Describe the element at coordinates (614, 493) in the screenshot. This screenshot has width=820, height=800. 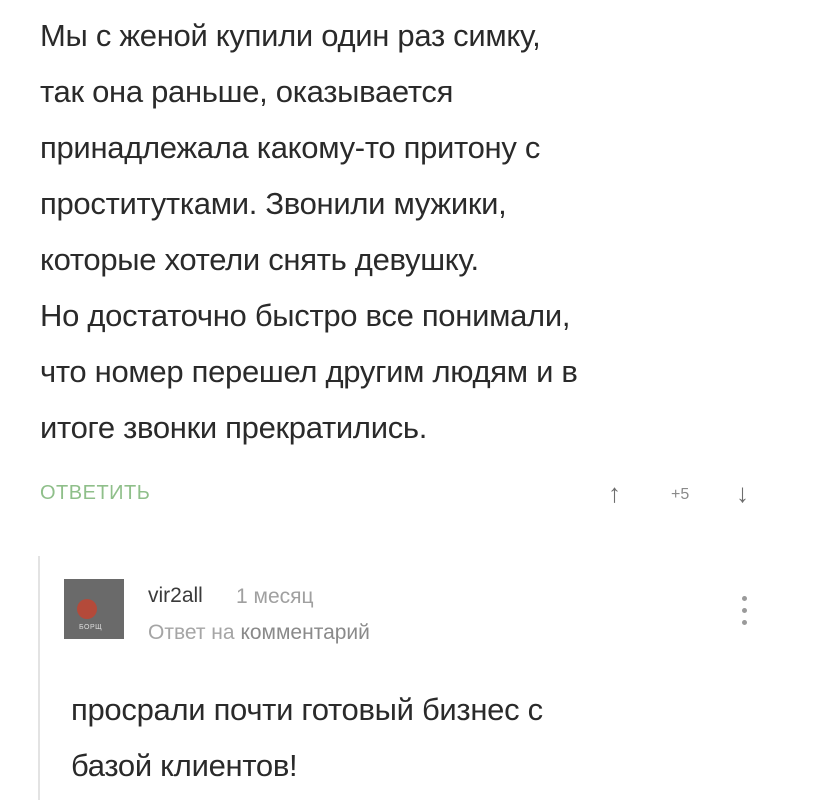
I see `arrow-up-icon: ↑` at that location.